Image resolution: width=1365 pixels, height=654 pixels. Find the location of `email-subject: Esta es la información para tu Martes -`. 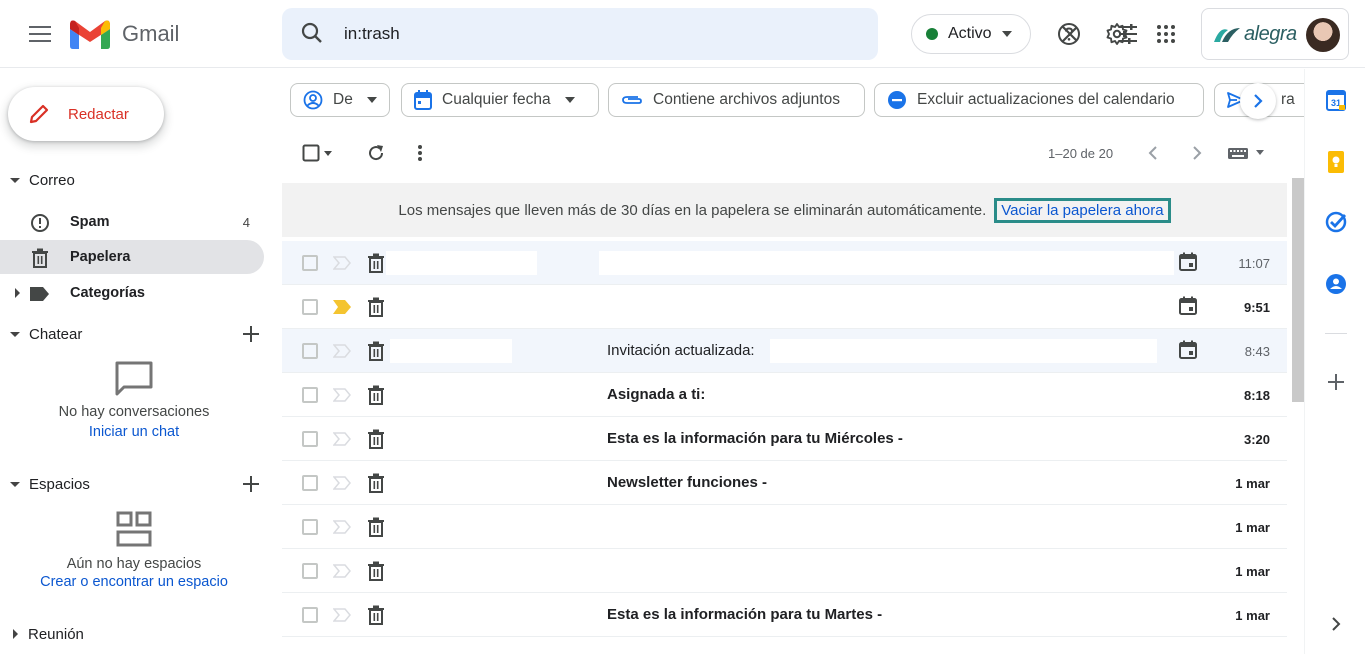

email-subject: Esta es la información para tu Martes - is located at coordinates (745, 614).